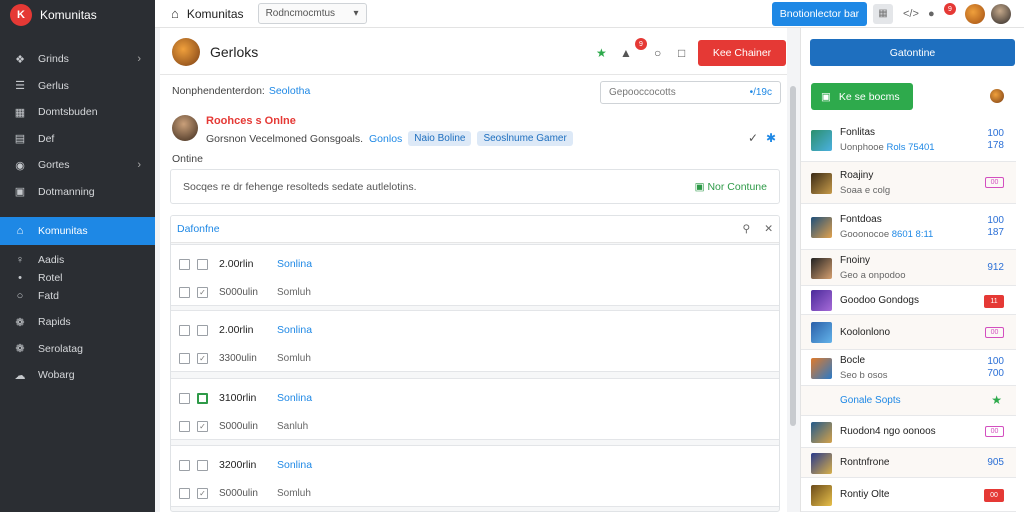 This screenshot has width=1024, height=512. Describe the element at coordinates (865, 332) in the screenshot. I see `item-title: Koolonlono` at that location.